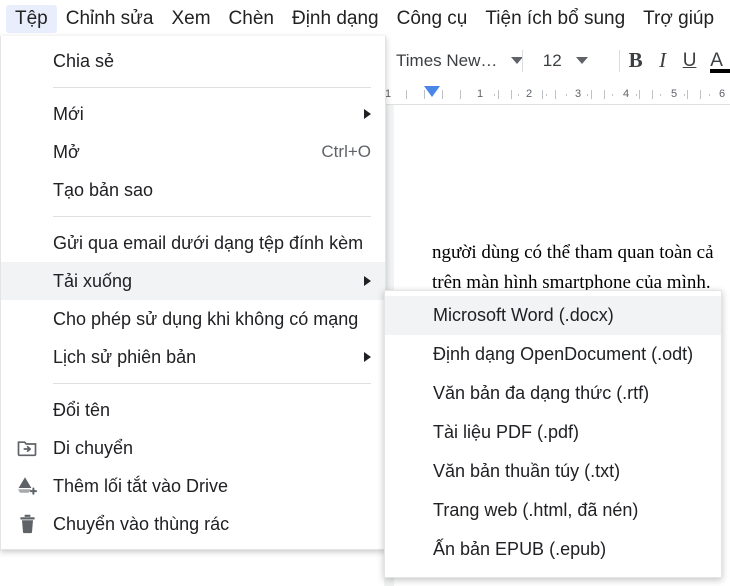 The height and width of the screenshot is (586, 730). I want to click on menu-item-label: Chia sẻ, so click(84, 60).